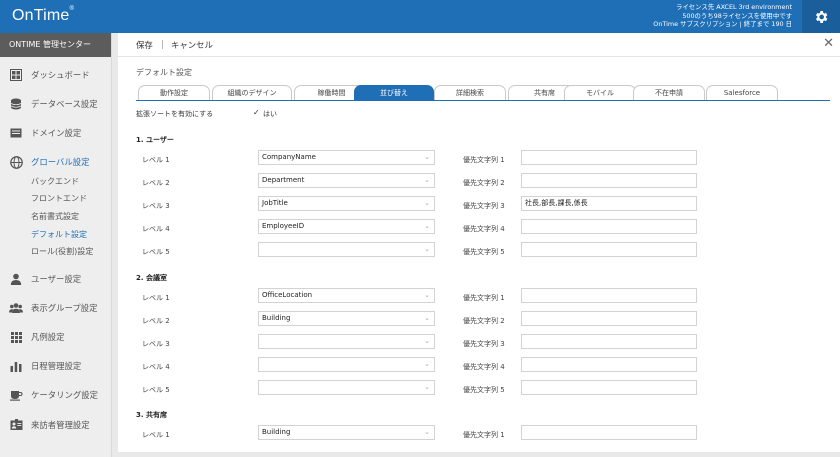  What do you see at coordinates (55, 181) in the screenshot?
I see `sidebar-sub-backend: バックエンド` at bounding box center [55, 181].